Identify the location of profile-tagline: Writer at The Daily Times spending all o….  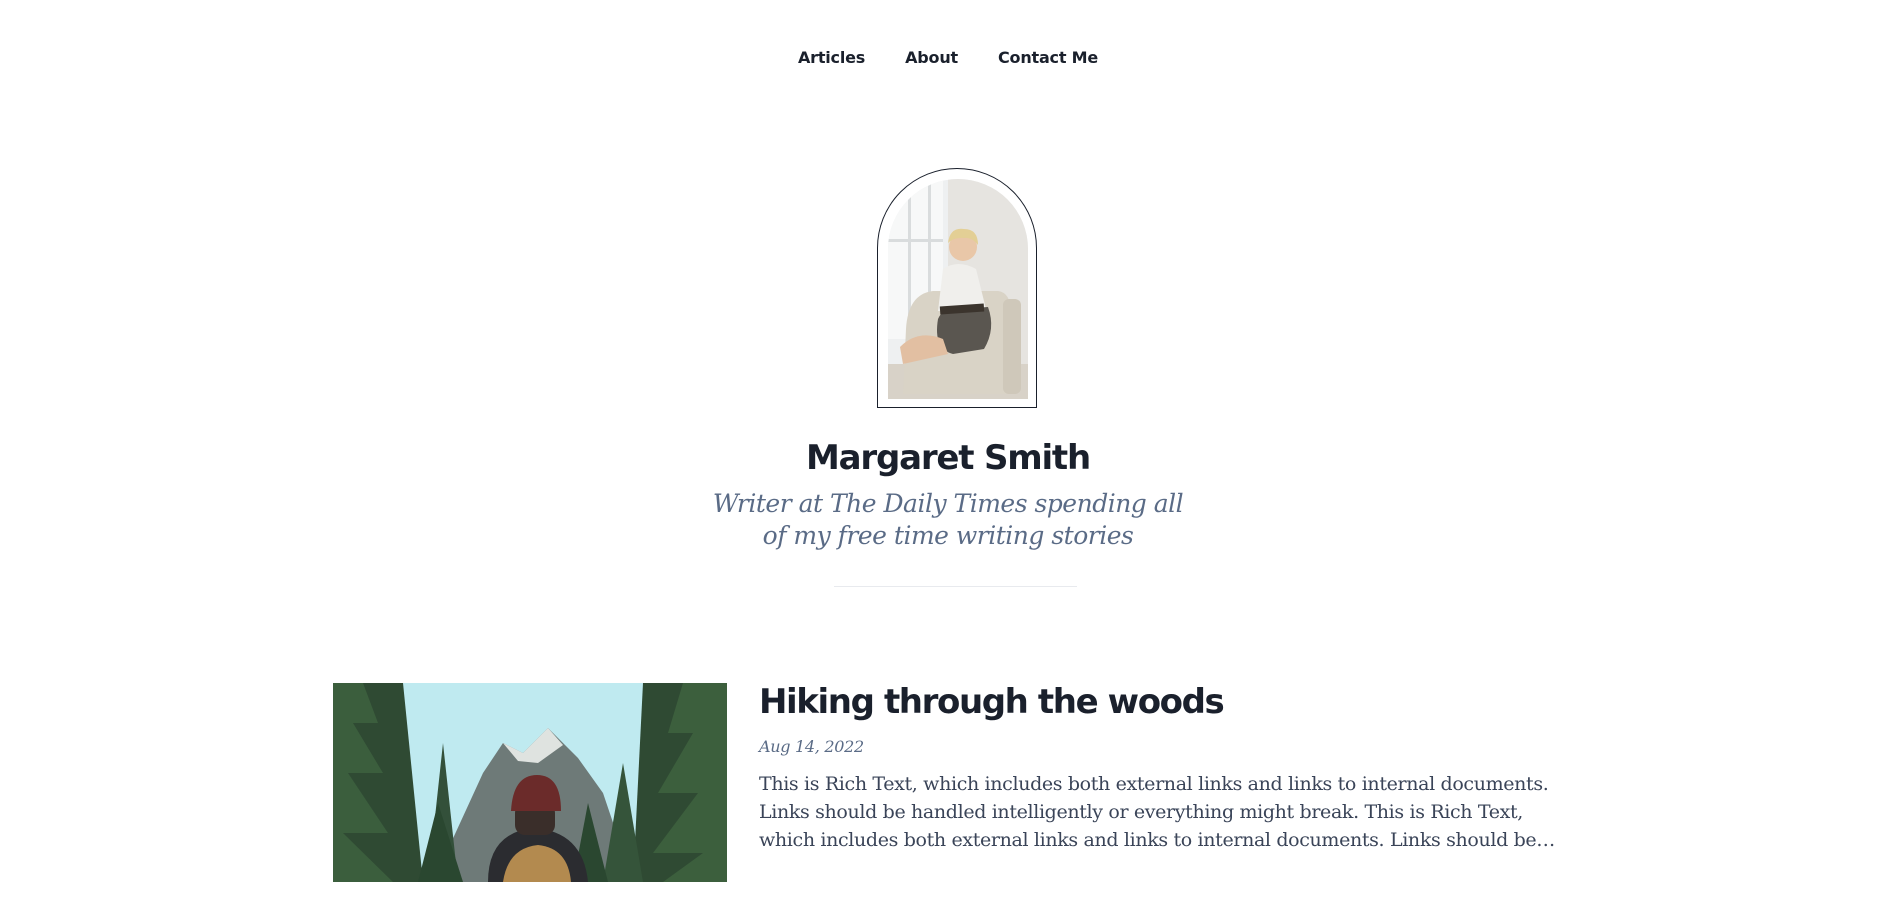
(948, 519).